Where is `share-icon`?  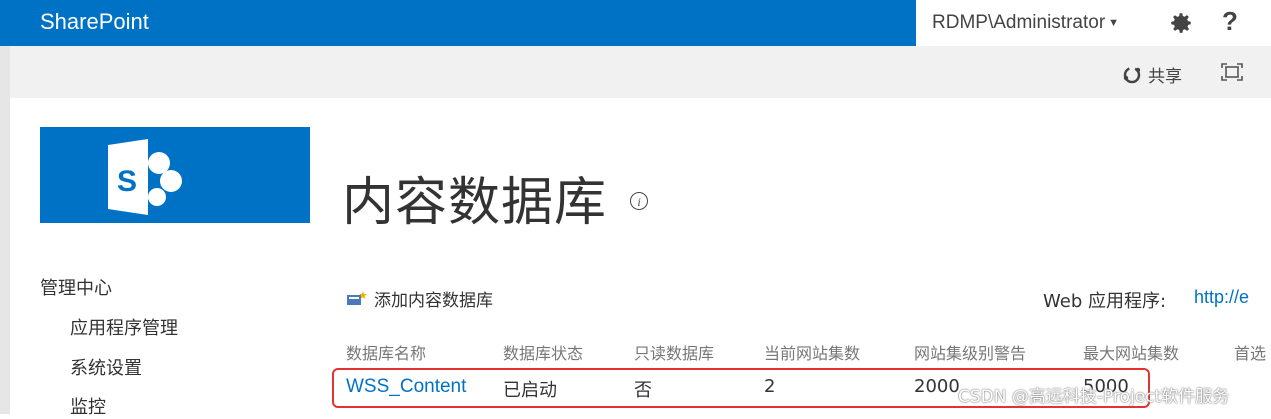
share-icon is located at coordinates (1132, 74).